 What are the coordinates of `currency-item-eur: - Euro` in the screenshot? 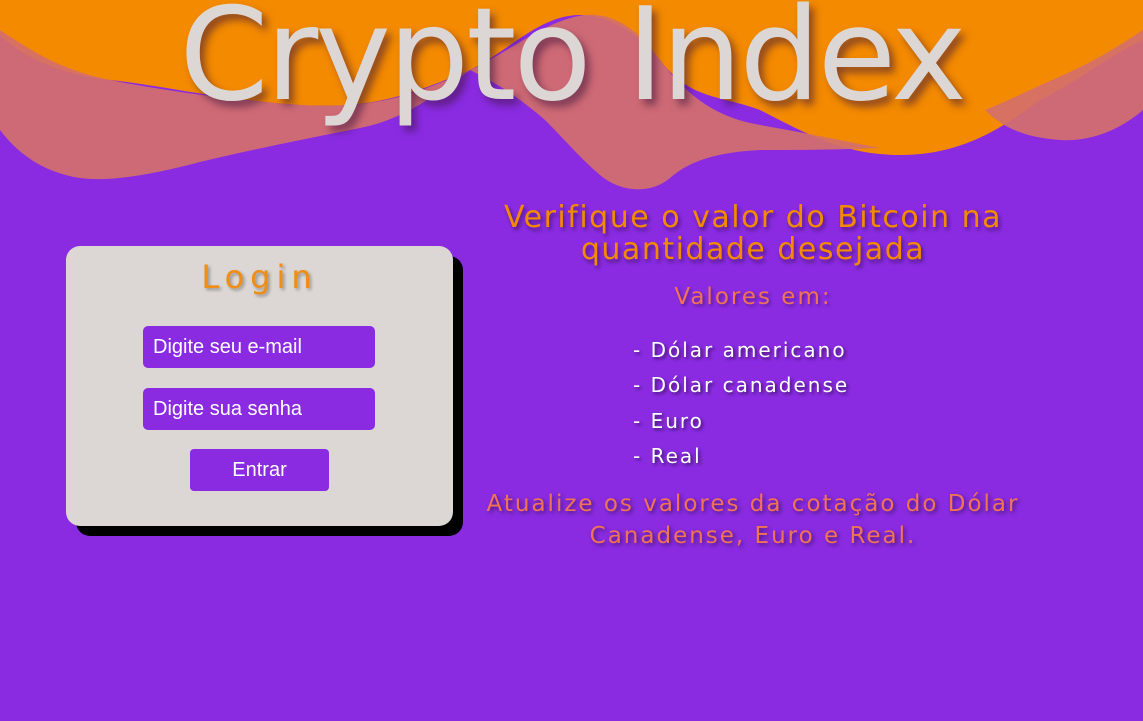 It's located at (668, 420).